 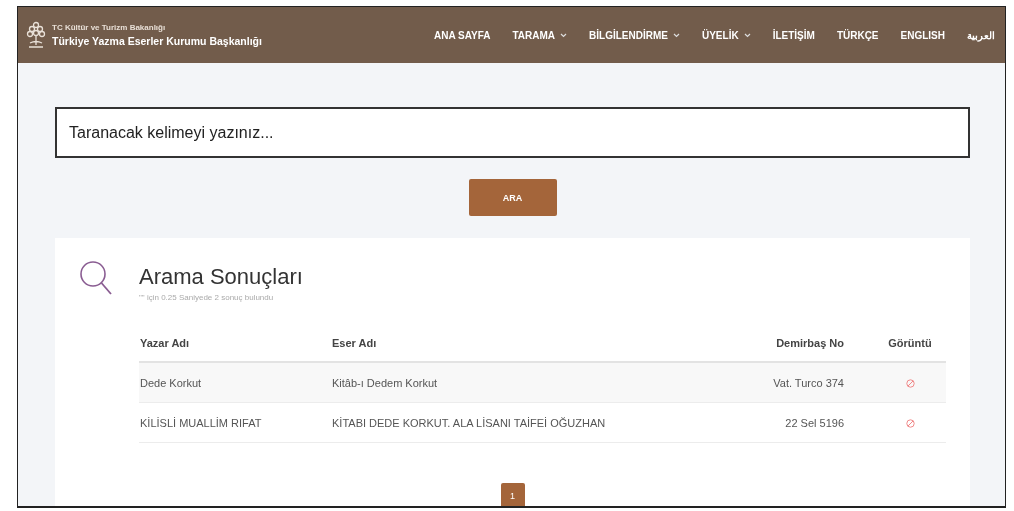 What do you see at coordinates (235, 422) in the screenshot?
I see `table-cell: KİLİSLİ MUALLİM RIFAT` at bounding box center [235, 422].